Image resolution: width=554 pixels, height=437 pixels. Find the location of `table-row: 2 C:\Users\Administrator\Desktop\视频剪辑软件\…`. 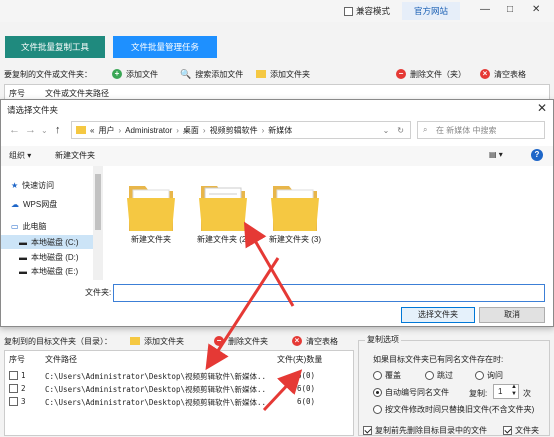

table-row: 2 C:\Users\Administrator\Desktop\视频剪辑软件\… is located at coordinates (179, 389).